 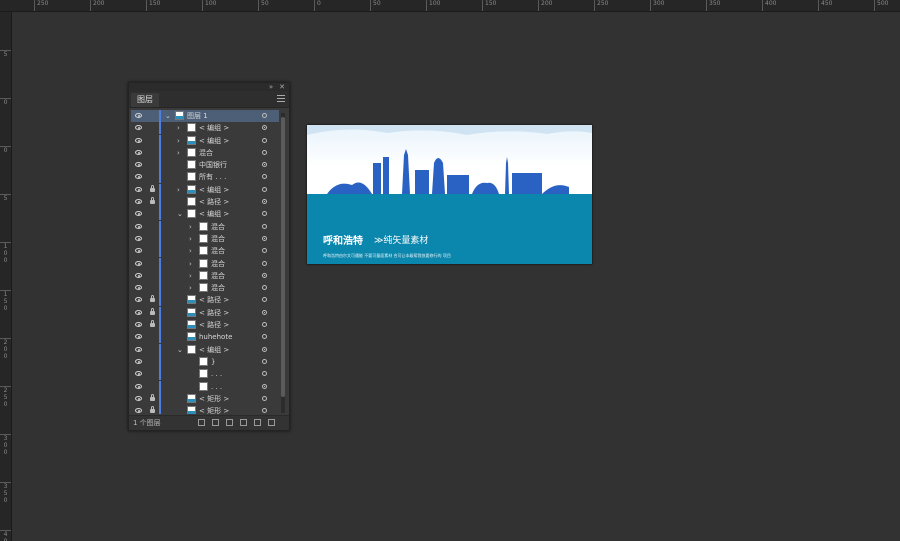 I want to click on panel-title-bar: » ✕, so click(x=209, y=87).